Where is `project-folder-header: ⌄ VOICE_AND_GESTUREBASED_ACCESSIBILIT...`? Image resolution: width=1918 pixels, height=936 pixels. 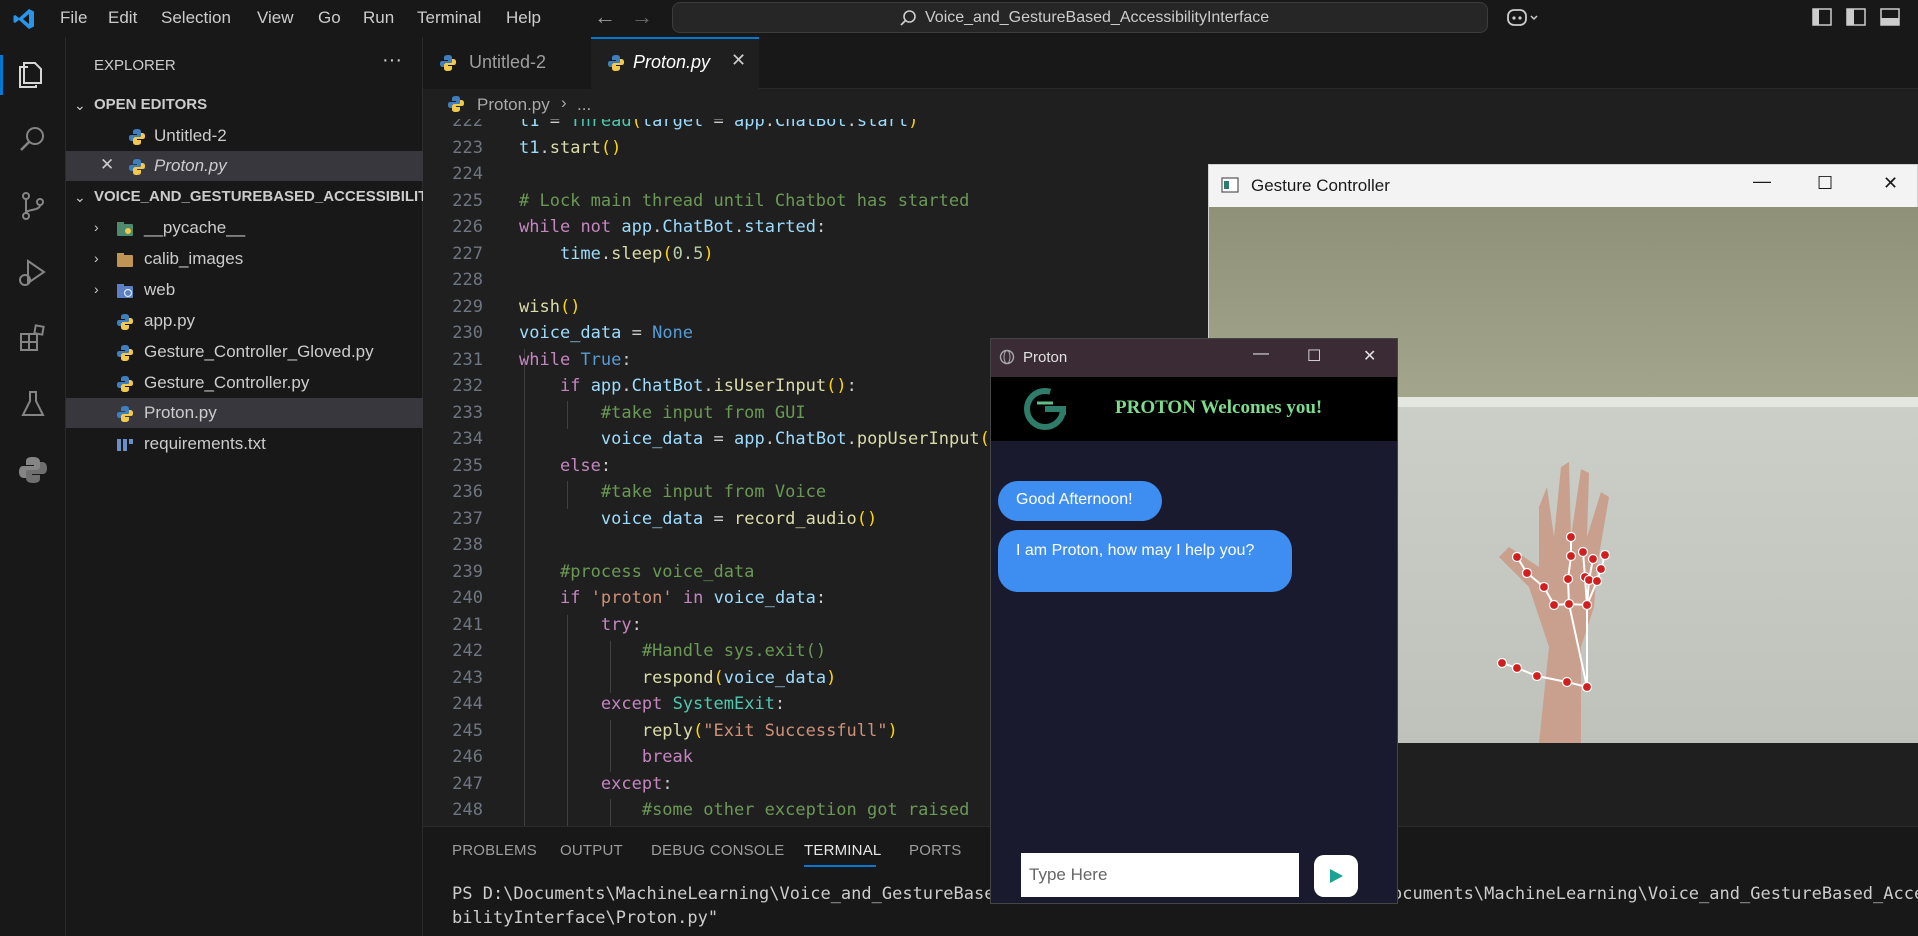 project-folder-header: ⌄ VOICE_AND_GESTUREBASED_ACCESSIBILIT... is located at coordinates (252, 198).